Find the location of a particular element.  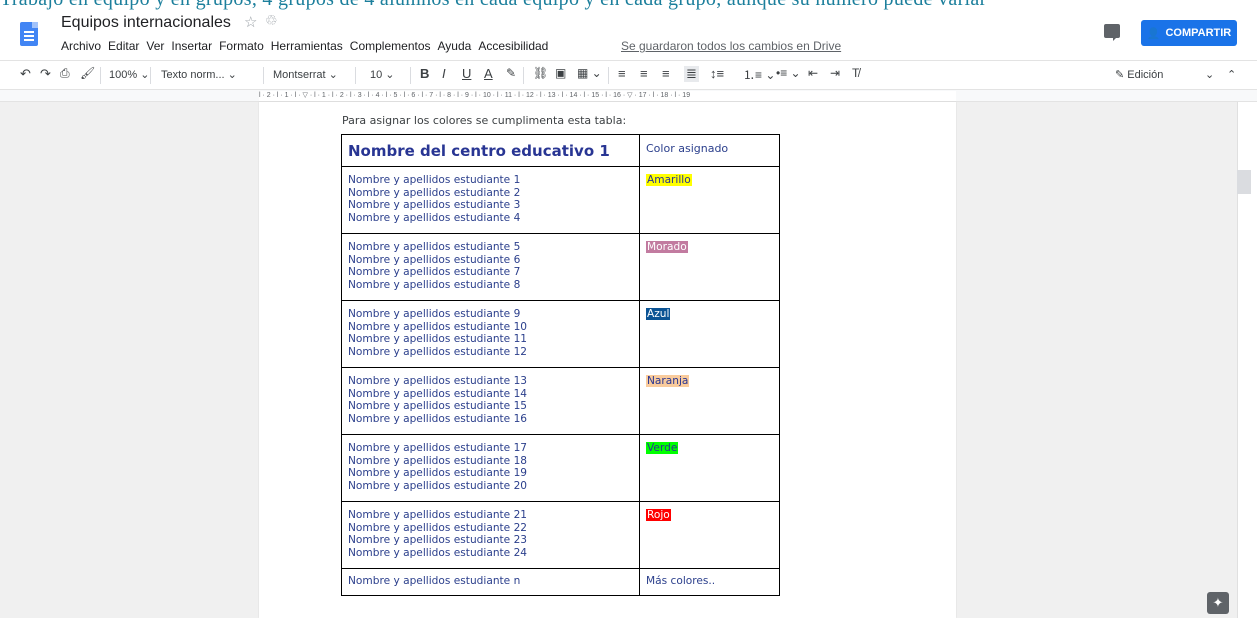

comments-icon is located at coordinates (1112, 32).